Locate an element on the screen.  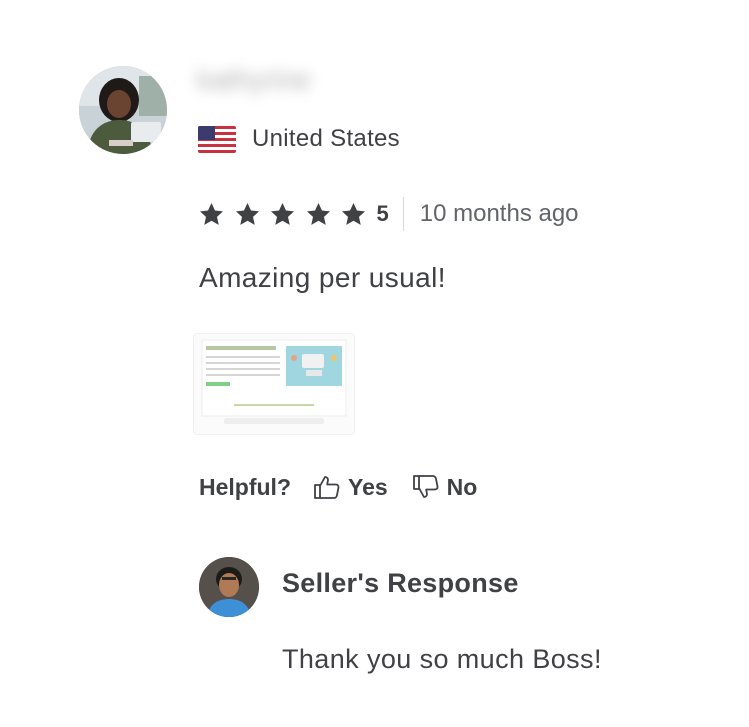
seller-response-title: Seller's Response is located at coordinates (400, 583).